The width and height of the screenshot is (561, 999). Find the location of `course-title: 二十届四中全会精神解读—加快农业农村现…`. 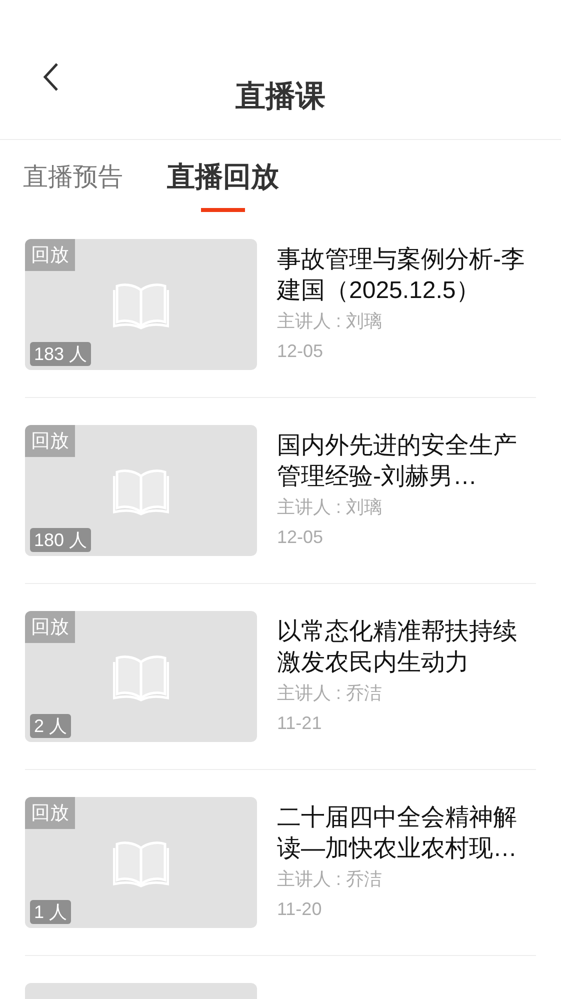

course-title: 二十届四中全会精神解读—加快农业农村现… is located at coordinates (406, 833).